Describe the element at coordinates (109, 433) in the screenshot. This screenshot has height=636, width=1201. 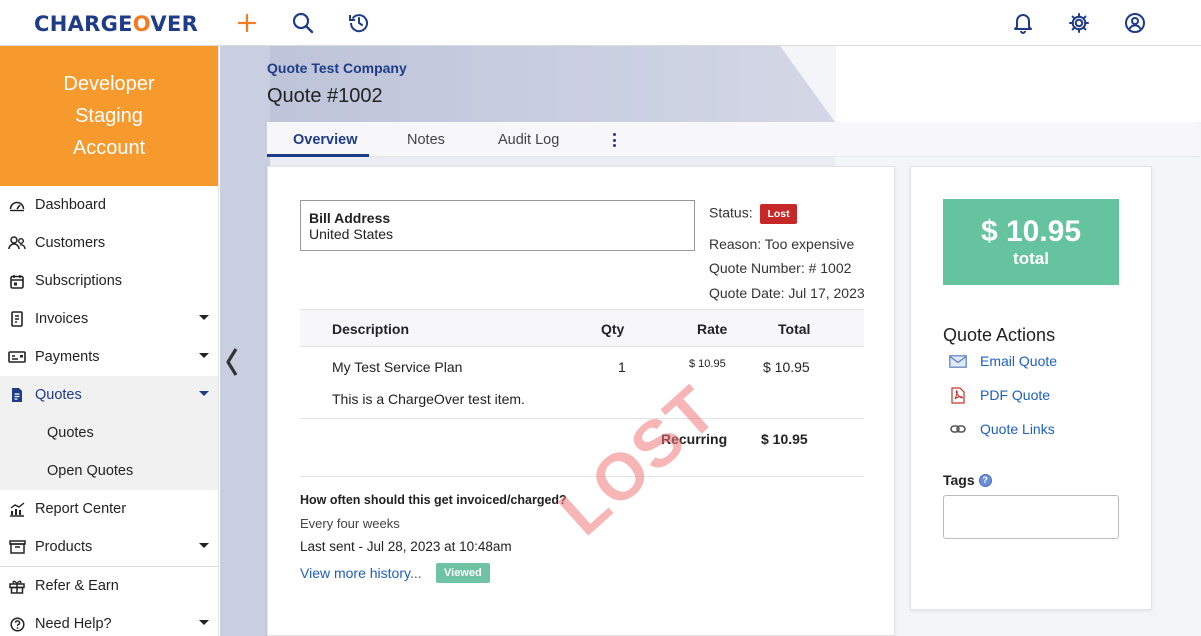
I see `sidebar-subitem-quotes: Quotes` at that location.